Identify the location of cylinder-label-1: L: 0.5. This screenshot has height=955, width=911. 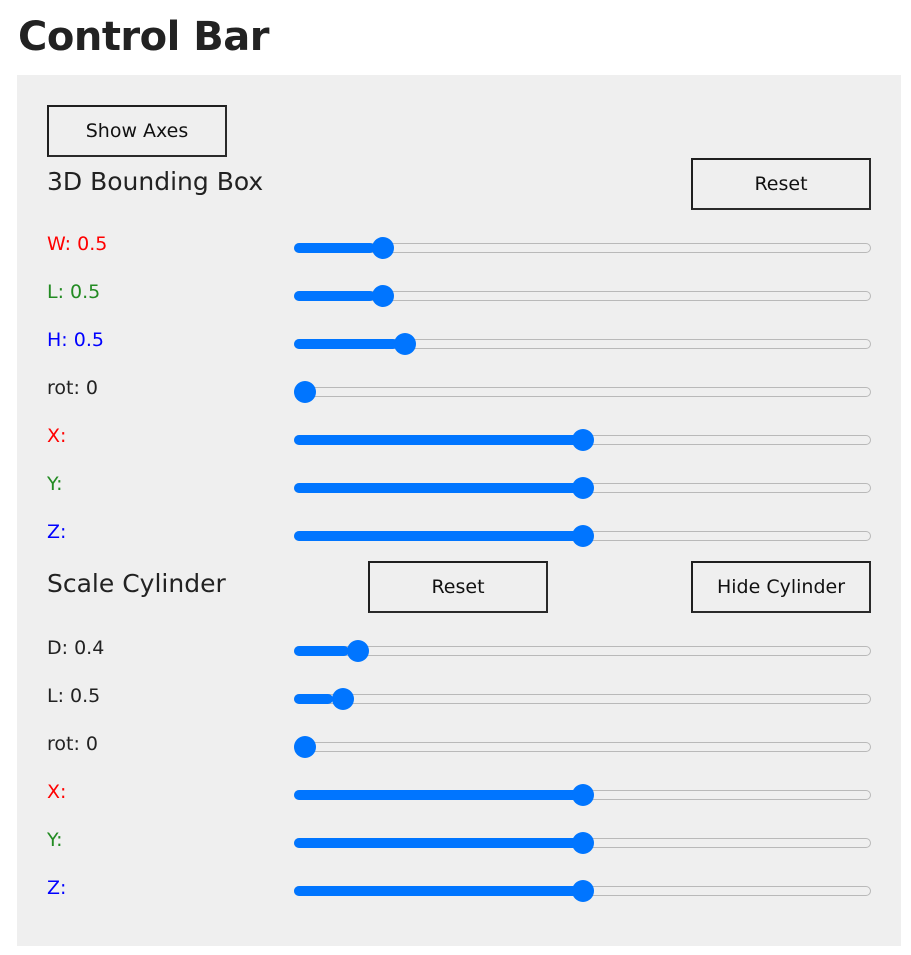
(74, 696).